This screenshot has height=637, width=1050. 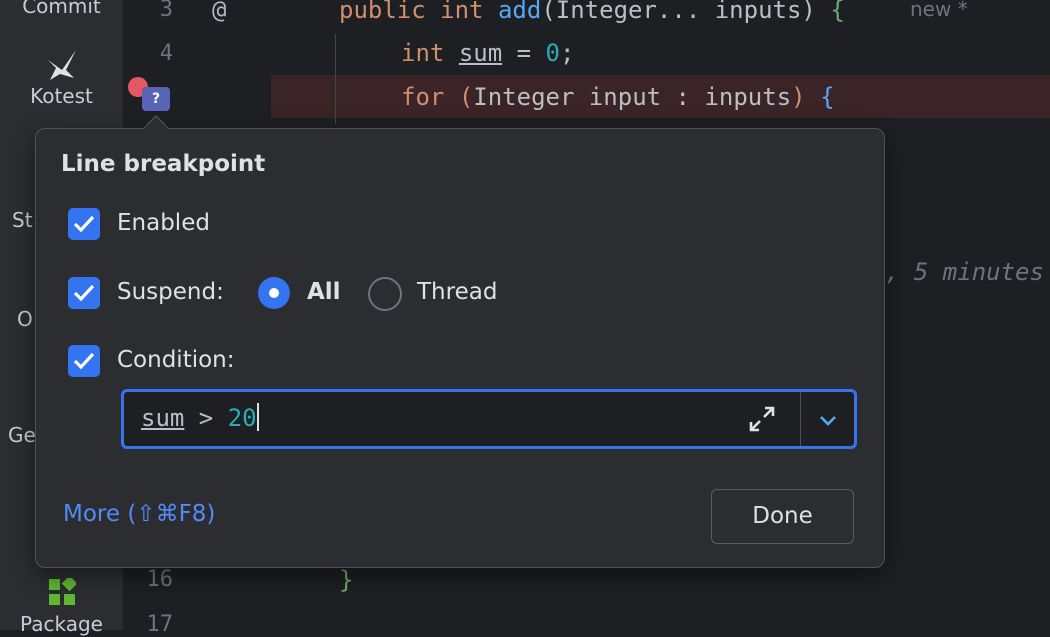 I want to click on enabled-label: Enabled, so click(x=163, y=223).